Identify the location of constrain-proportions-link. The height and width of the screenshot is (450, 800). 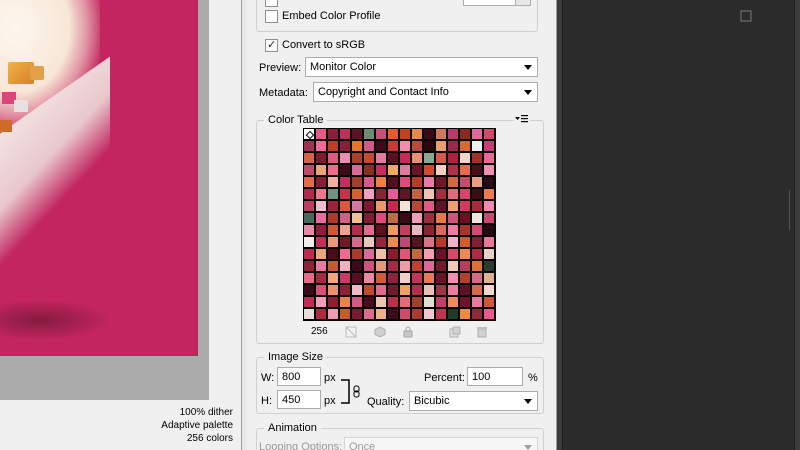
(350, 391).